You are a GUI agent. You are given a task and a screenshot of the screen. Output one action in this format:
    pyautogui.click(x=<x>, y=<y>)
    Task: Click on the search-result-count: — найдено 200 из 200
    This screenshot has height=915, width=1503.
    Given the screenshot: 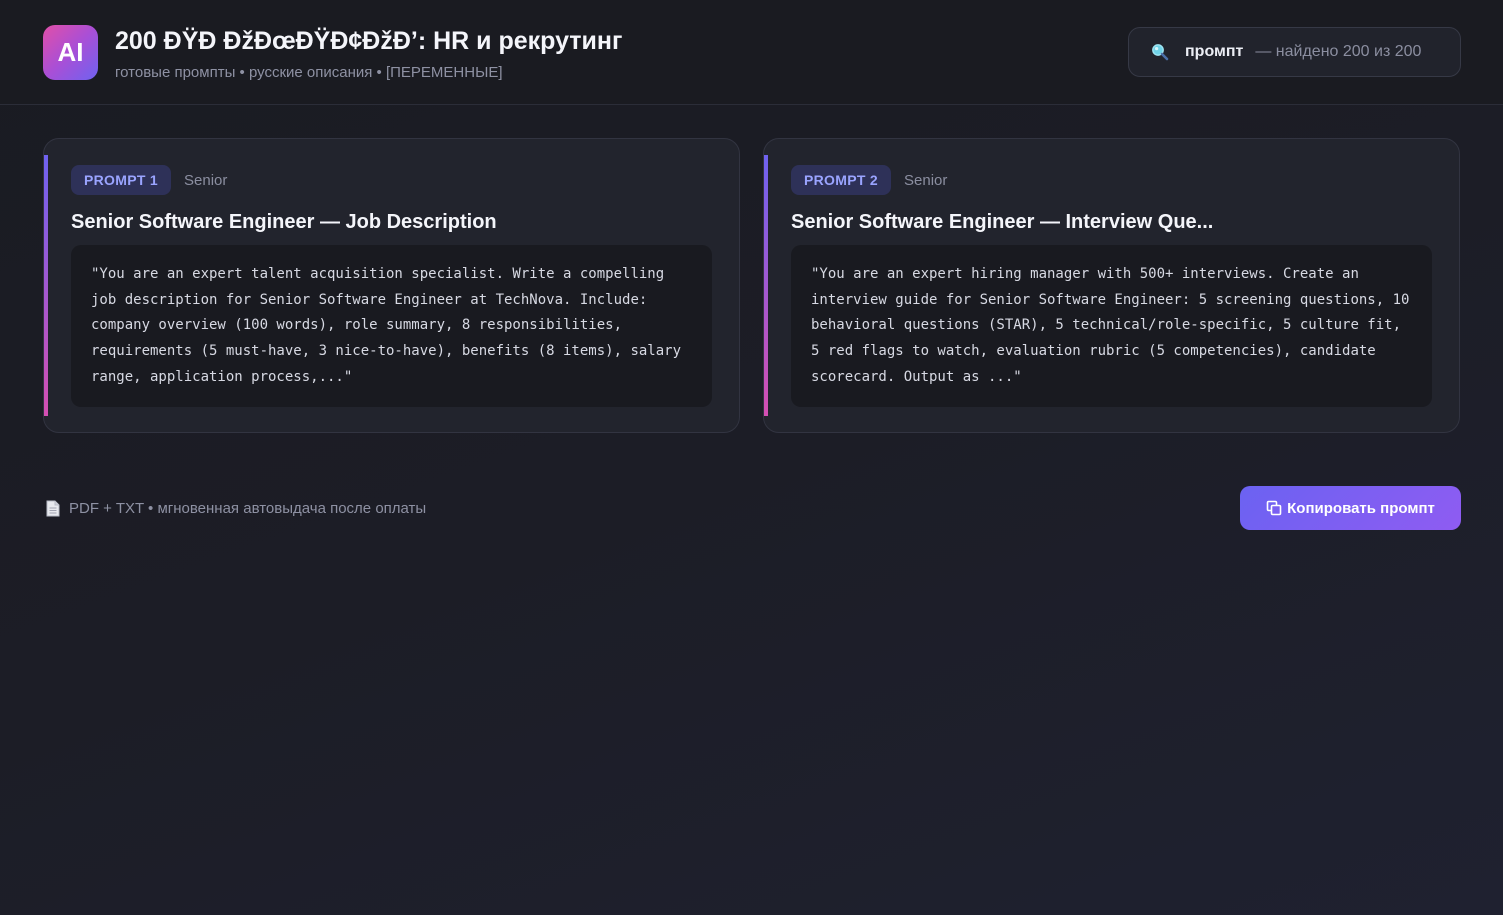 What is the action you would take?
    pyautogui.click(x=1338, y=51)
    